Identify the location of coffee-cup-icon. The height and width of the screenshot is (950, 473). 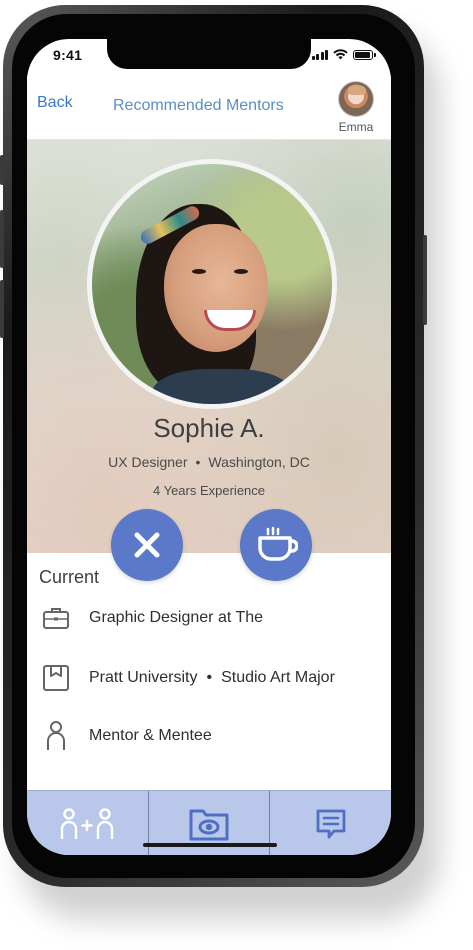
(278, 543).